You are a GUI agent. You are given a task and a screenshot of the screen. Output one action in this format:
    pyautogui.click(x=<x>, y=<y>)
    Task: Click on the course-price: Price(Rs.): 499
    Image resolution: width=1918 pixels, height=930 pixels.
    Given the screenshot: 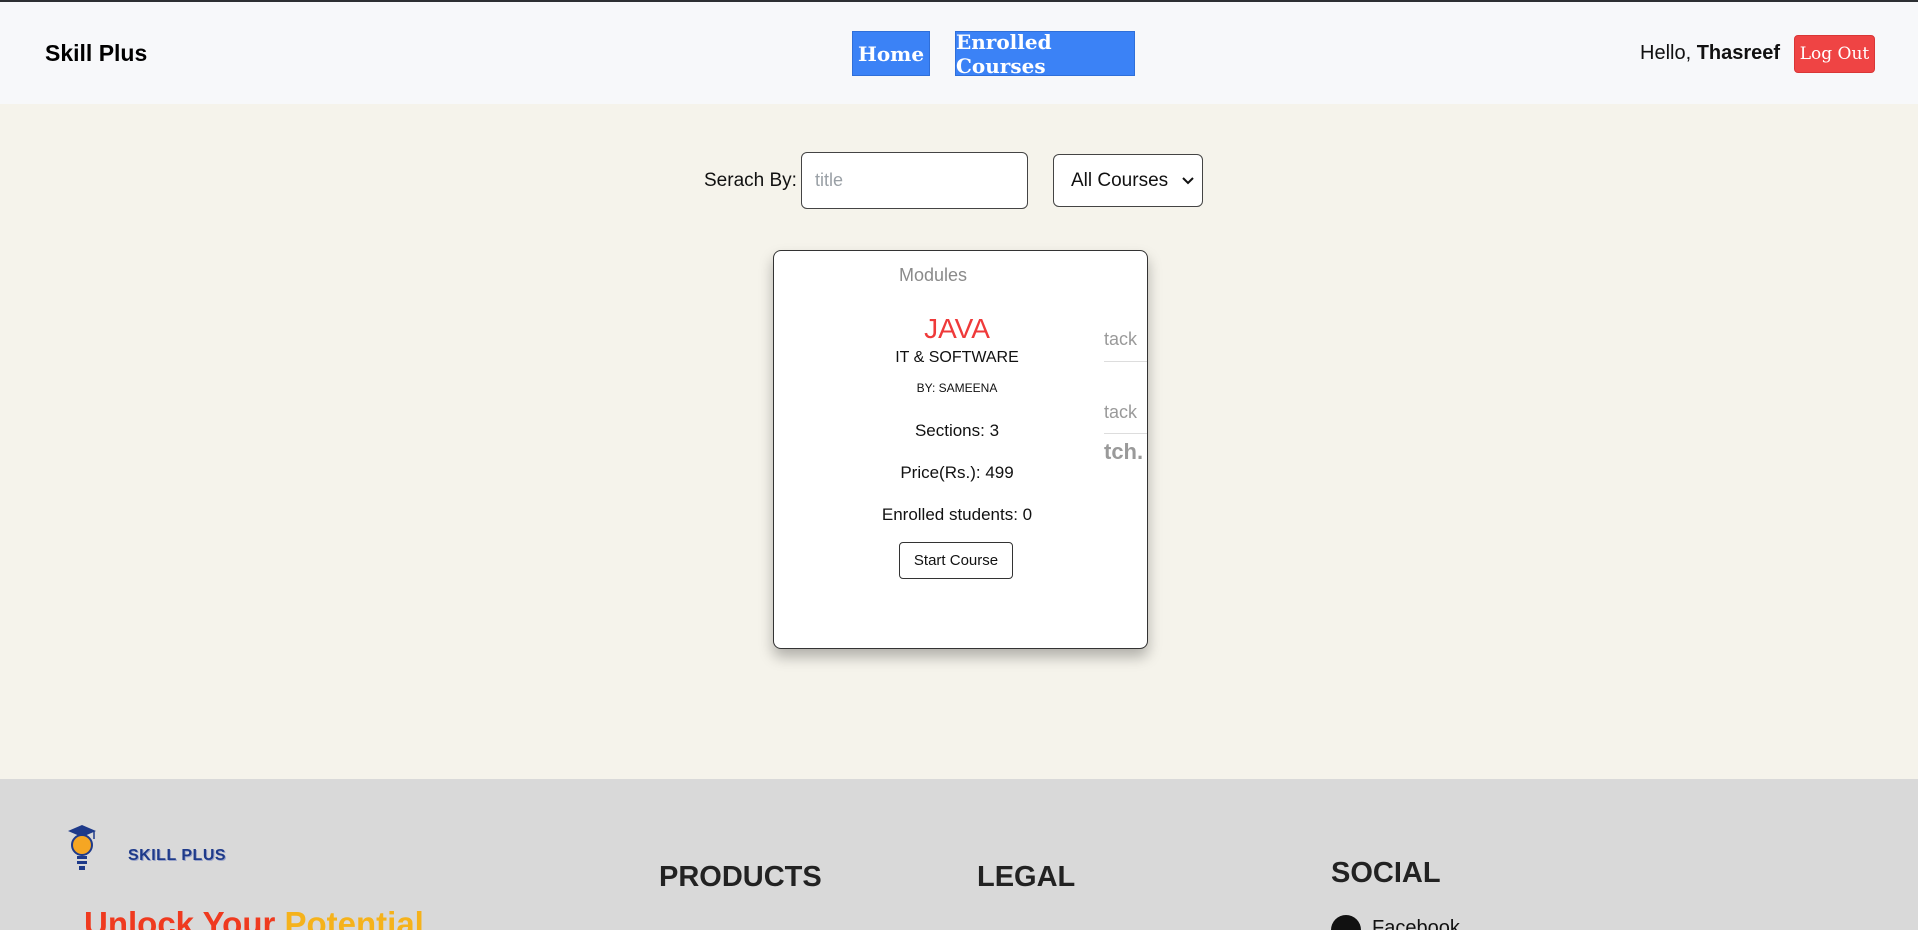 What is the action you would take?
    pyautogui.click(x=957, y=472)
    